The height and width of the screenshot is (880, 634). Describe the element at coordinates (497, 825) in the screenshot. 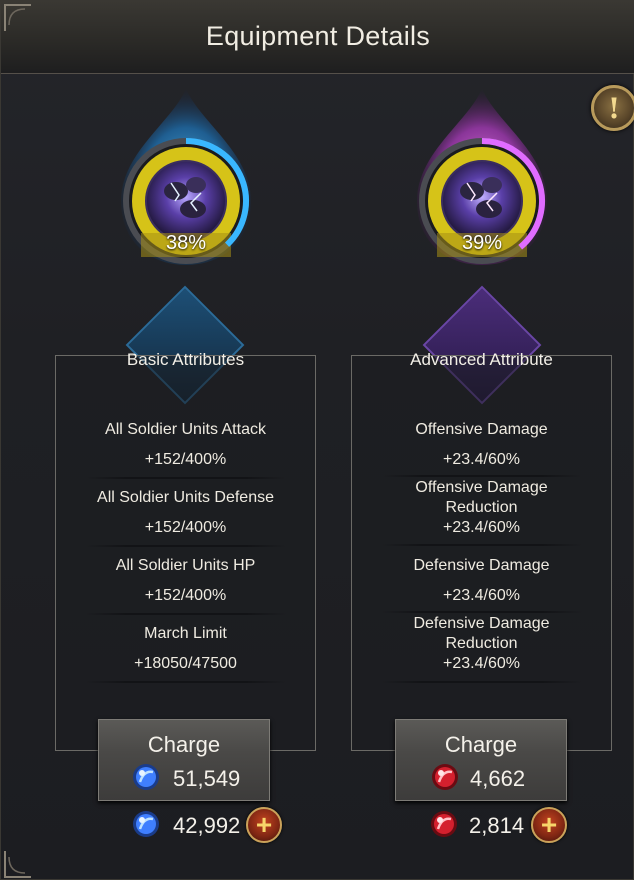

I see `owned-amount: 2,814` at that location.